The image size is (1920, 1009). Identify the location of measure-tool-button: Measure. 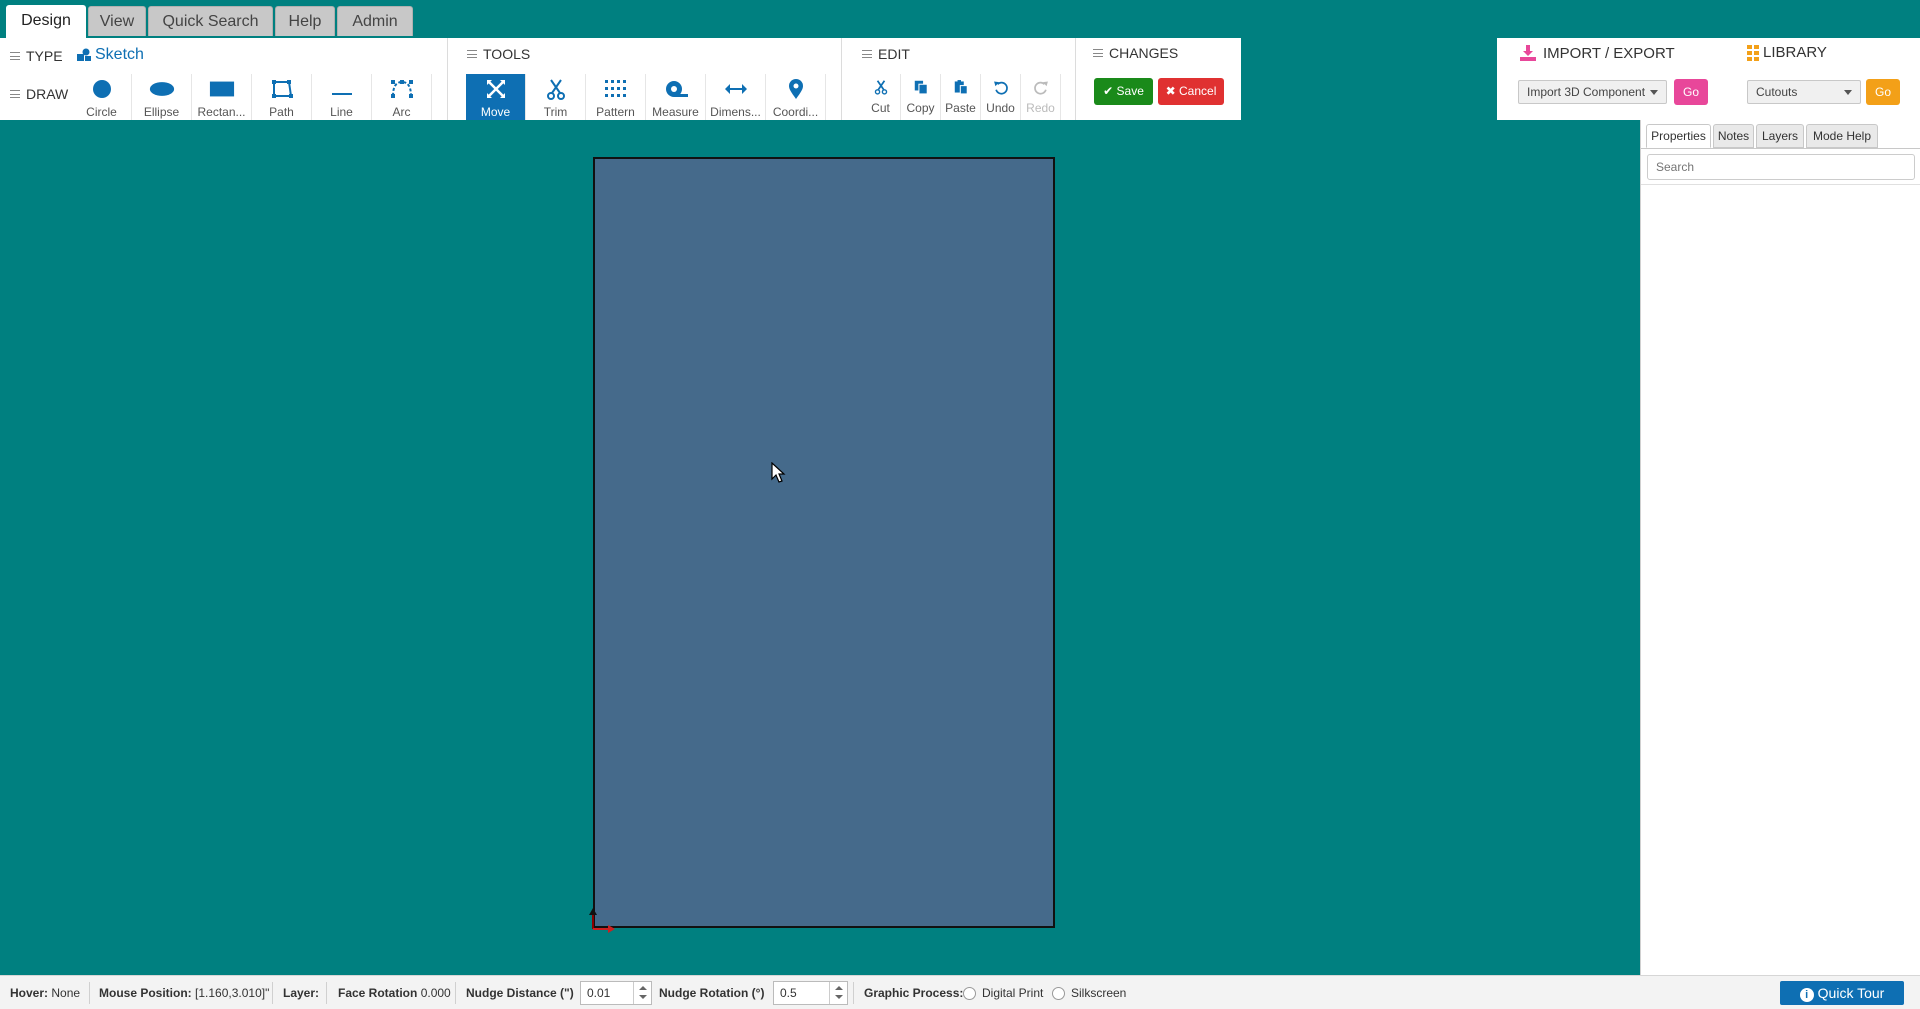
(676, 97).